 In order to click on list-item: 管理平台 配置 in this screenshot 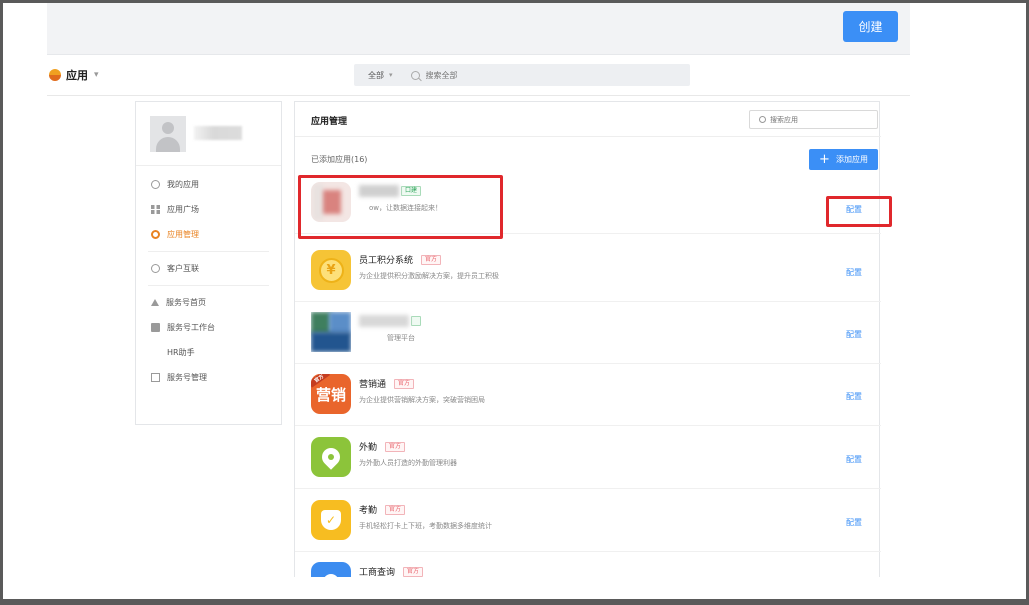, I will do `click(588, 333)`.